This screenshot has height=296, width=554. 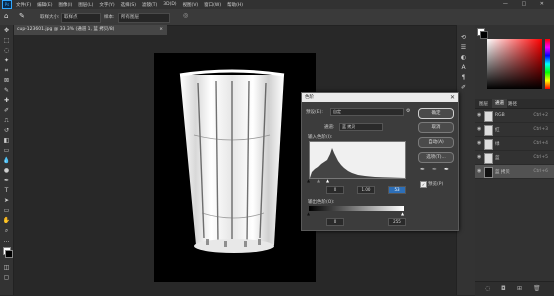 What do you see at coordinates (436, 127) in the screenshot?
I see `cancel-button: 取消` at bounding box center [436, 127].